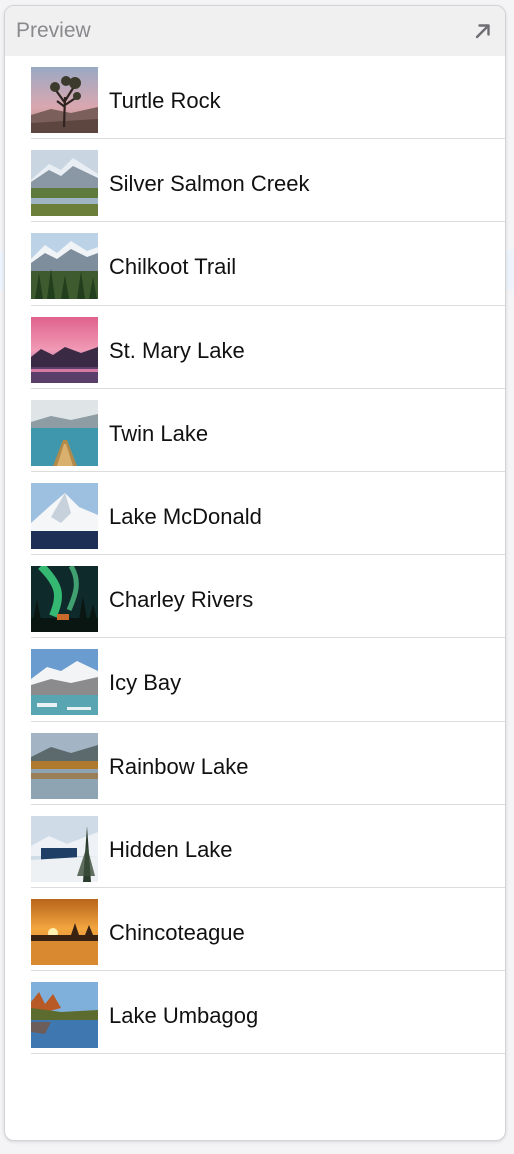 This screenshot has height=1154, width=514. I want to click on arrow-up-right-icon, so click(482, 31).